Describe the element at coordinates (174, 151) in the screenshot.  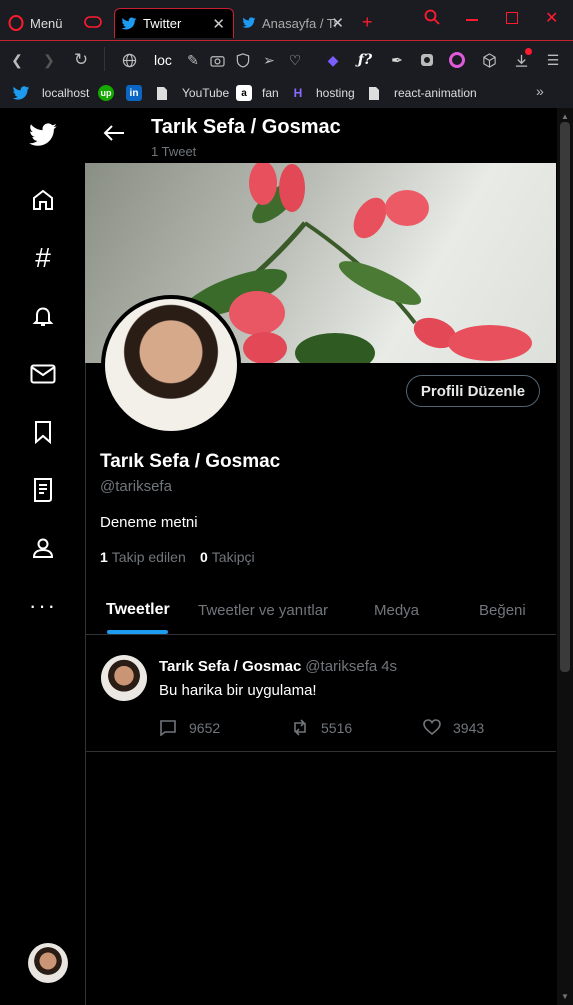
I see `header-tweet-count: 1 Tweet` at that location.